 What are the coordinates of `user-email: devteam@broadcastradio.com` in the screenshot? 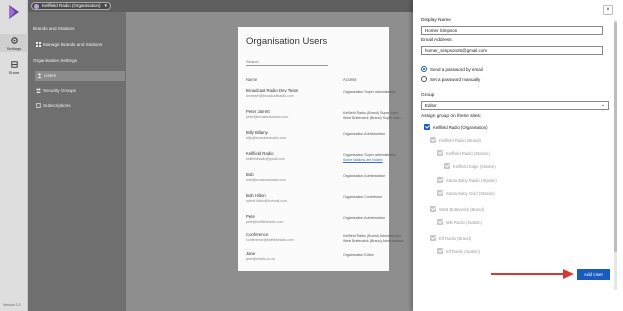 It's located at (270, 96).